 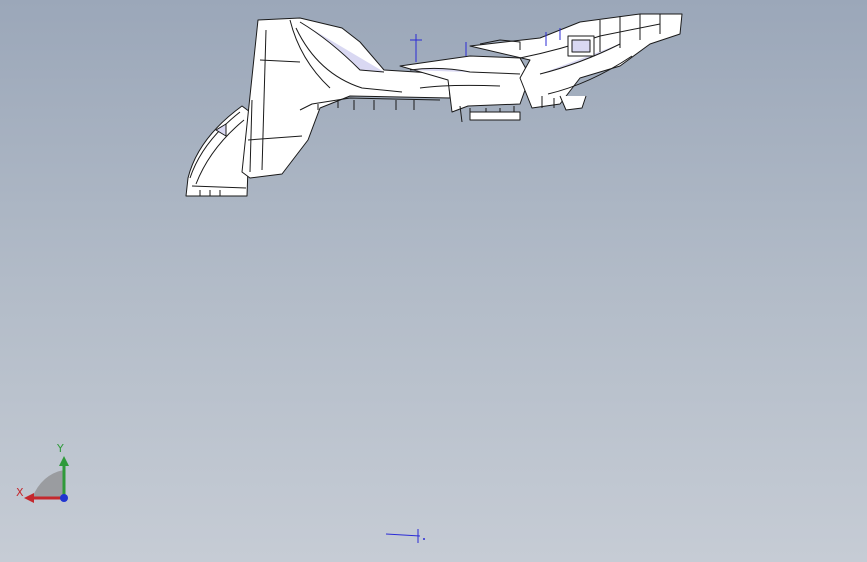 I want to click on y-axis-label: Y, so click(x=60, y=448).